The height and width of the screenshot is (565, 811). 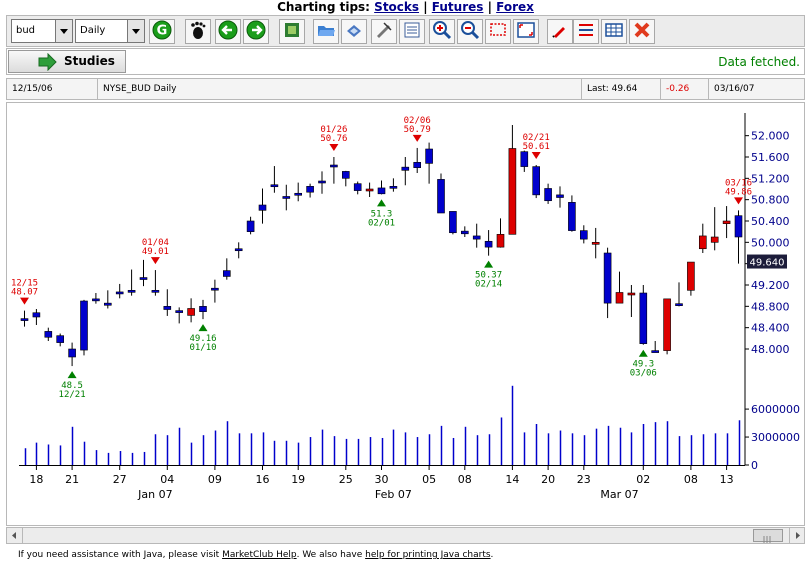 I want to click on sell-signal-date: 02/21, so click(x=536, y=138).